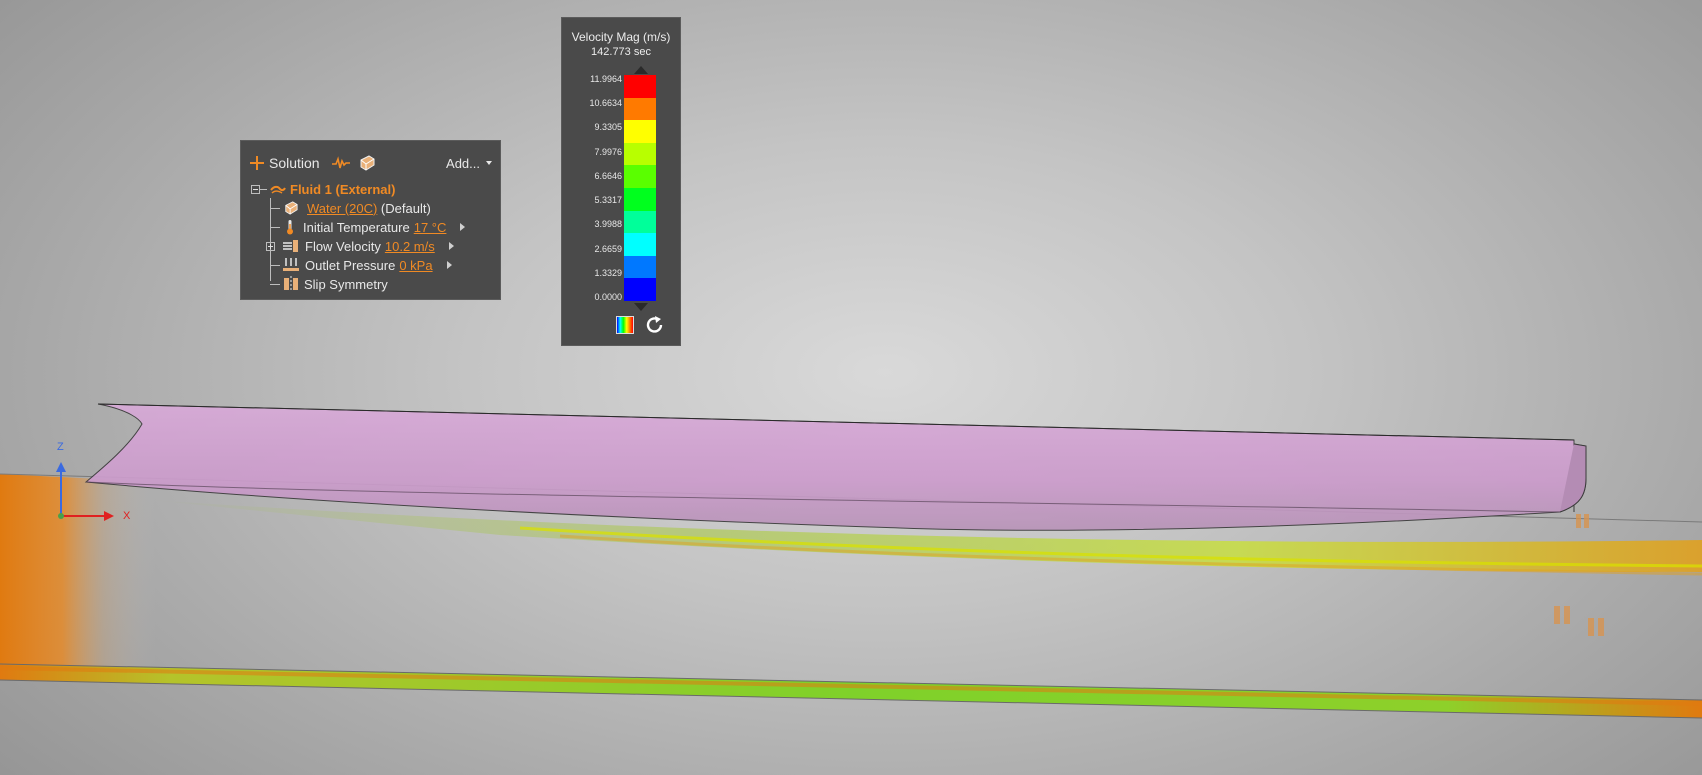 Image resolution: width=1702 pixels, height=775 pixels. Describe the element at coordinates (291, 284) in the screenshot. I see `slip-symmetry-icon` at that location.